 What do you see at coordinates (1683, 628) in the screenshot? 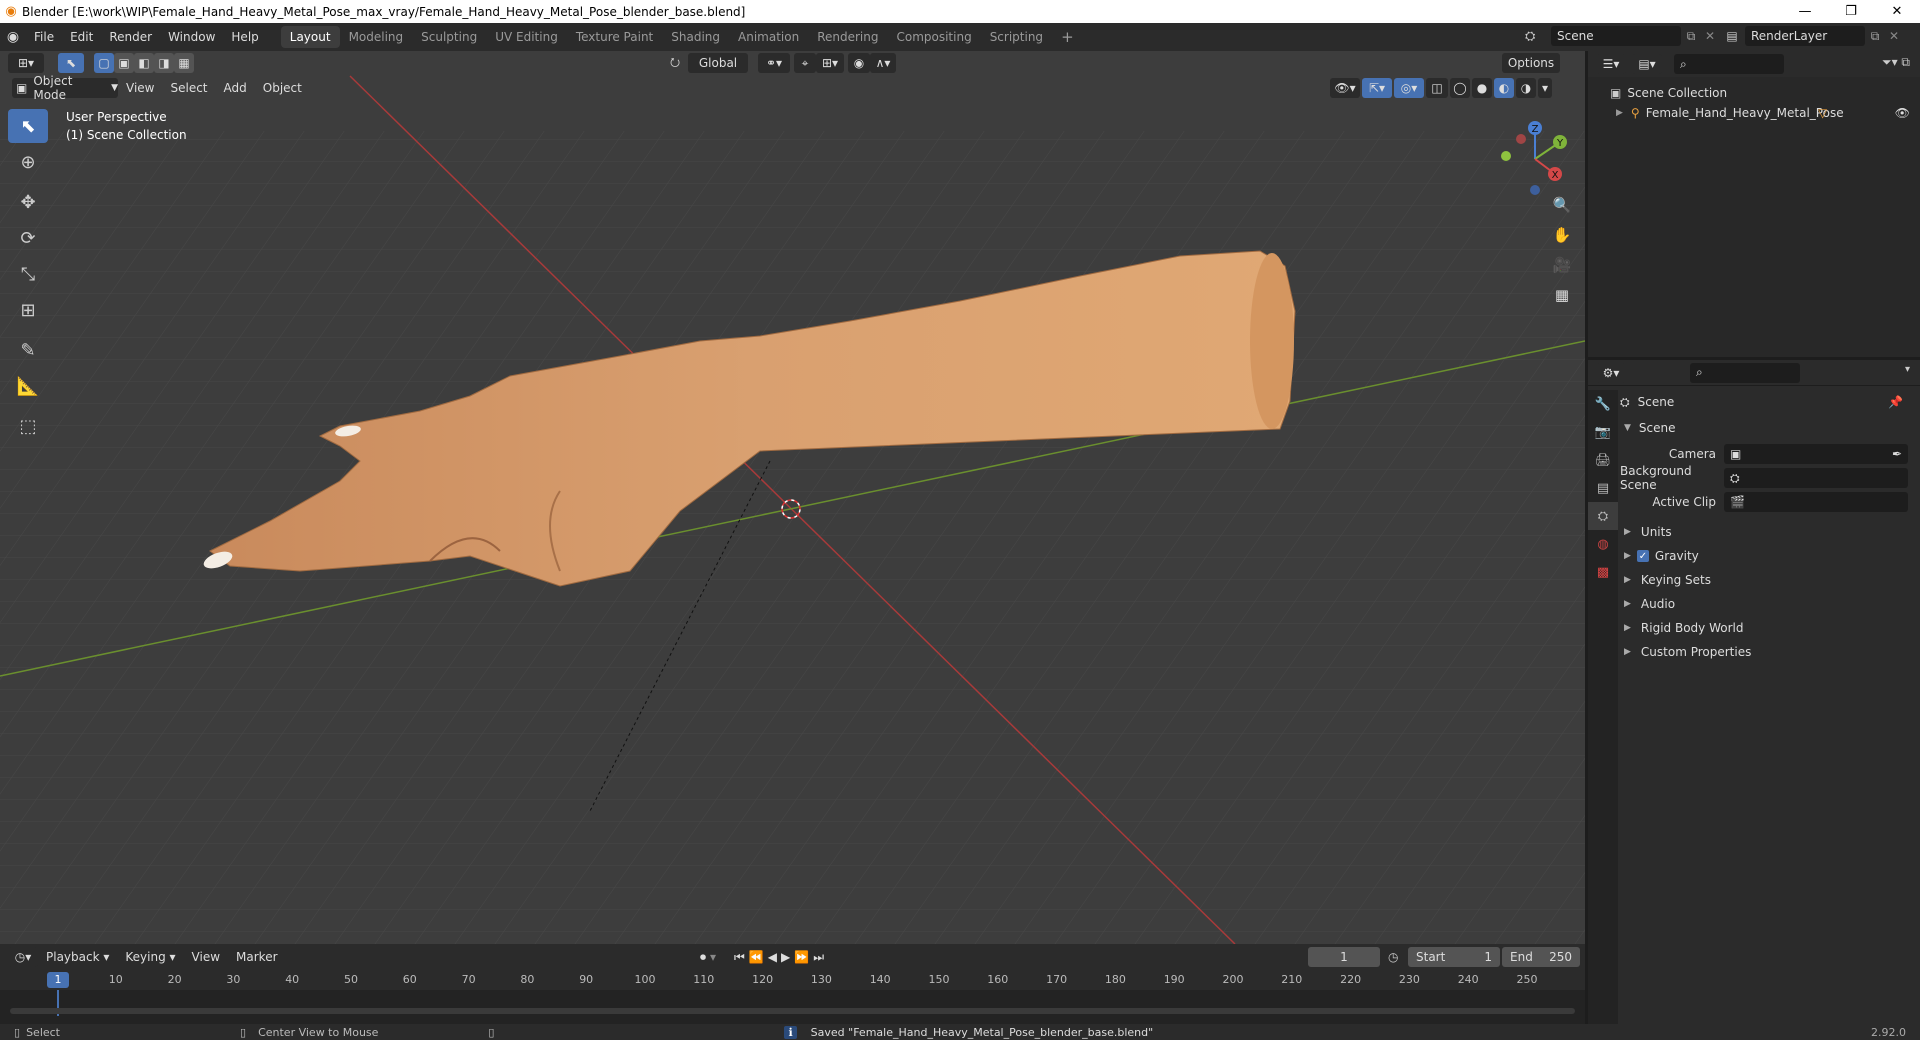
I see `section-rigid-body-world: ▶ Rigid Body World` at bounding box center [1683, 628].